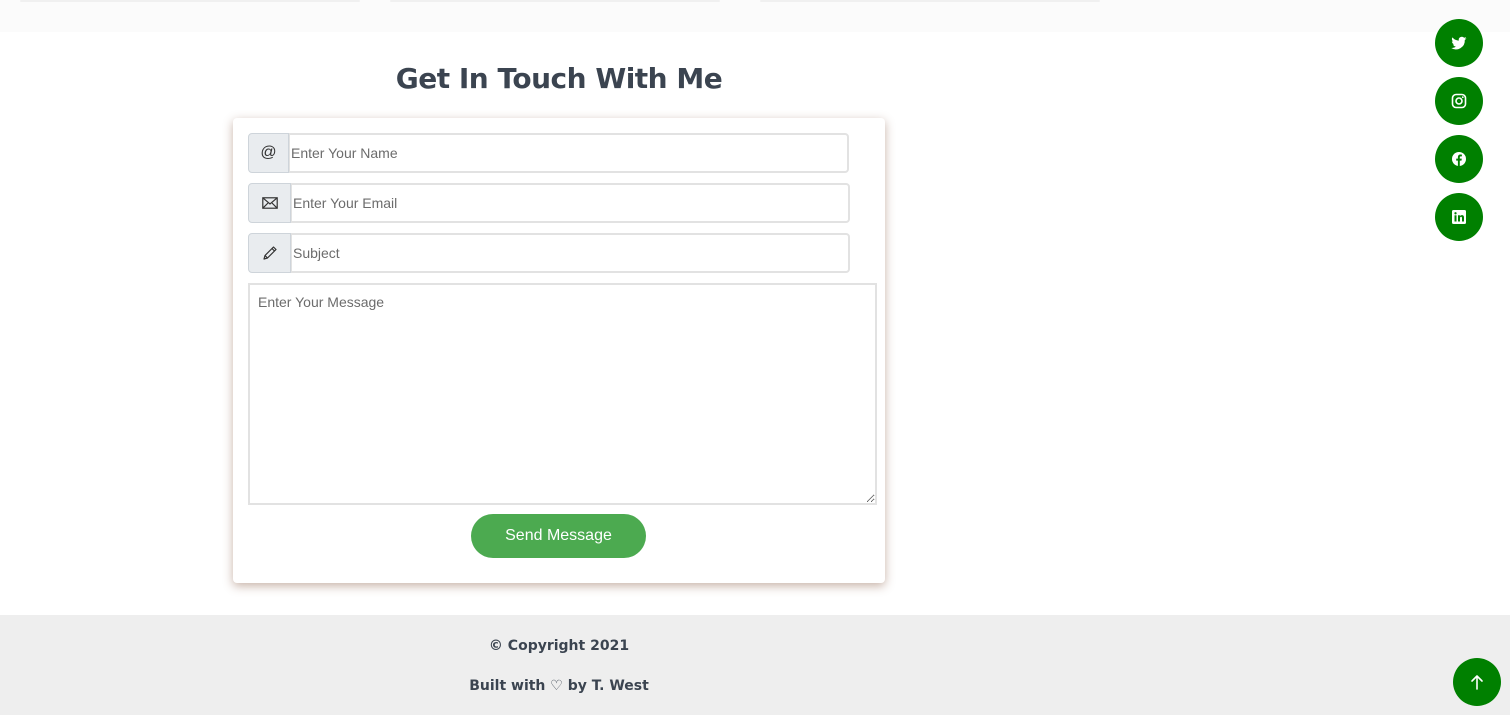  I want to click on page-title: Get In Touch With Me, so click(559, 78).